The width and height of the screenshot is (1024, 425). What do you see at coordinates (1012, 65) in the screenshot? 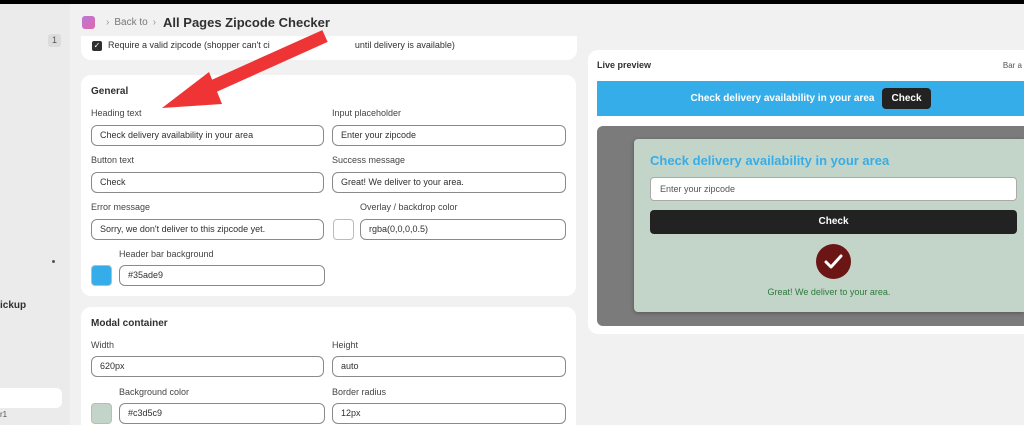
I see `live-preview-tab: Bar a` at bounding box center [1012, 65].